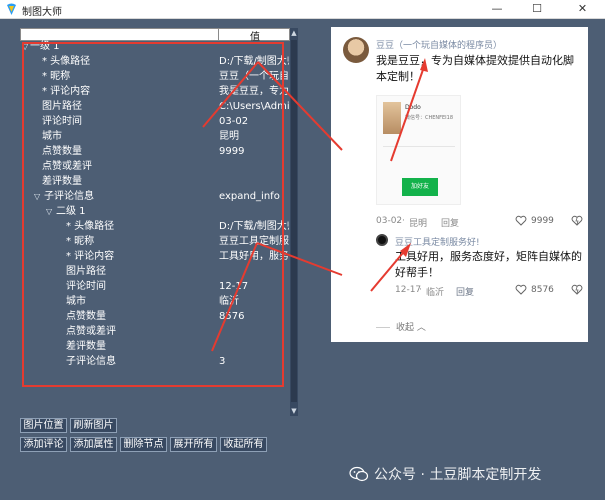 The image size is (605, 500). I want to click on comment-city: 昆明, so click(418, 224).